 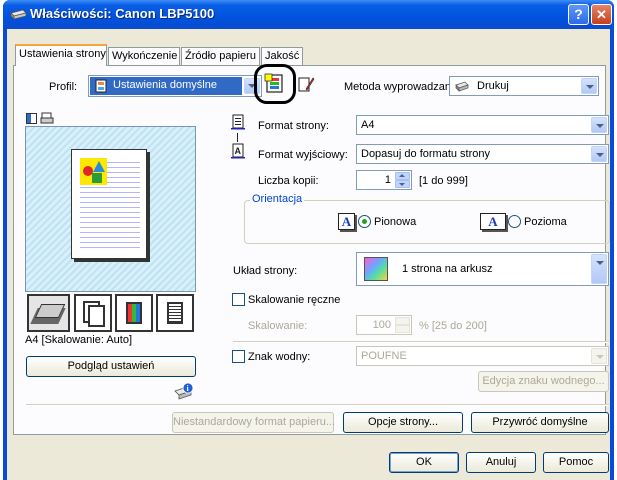 I want to click on watermark-label: Znak wodny:, so click(x=279, y=357).